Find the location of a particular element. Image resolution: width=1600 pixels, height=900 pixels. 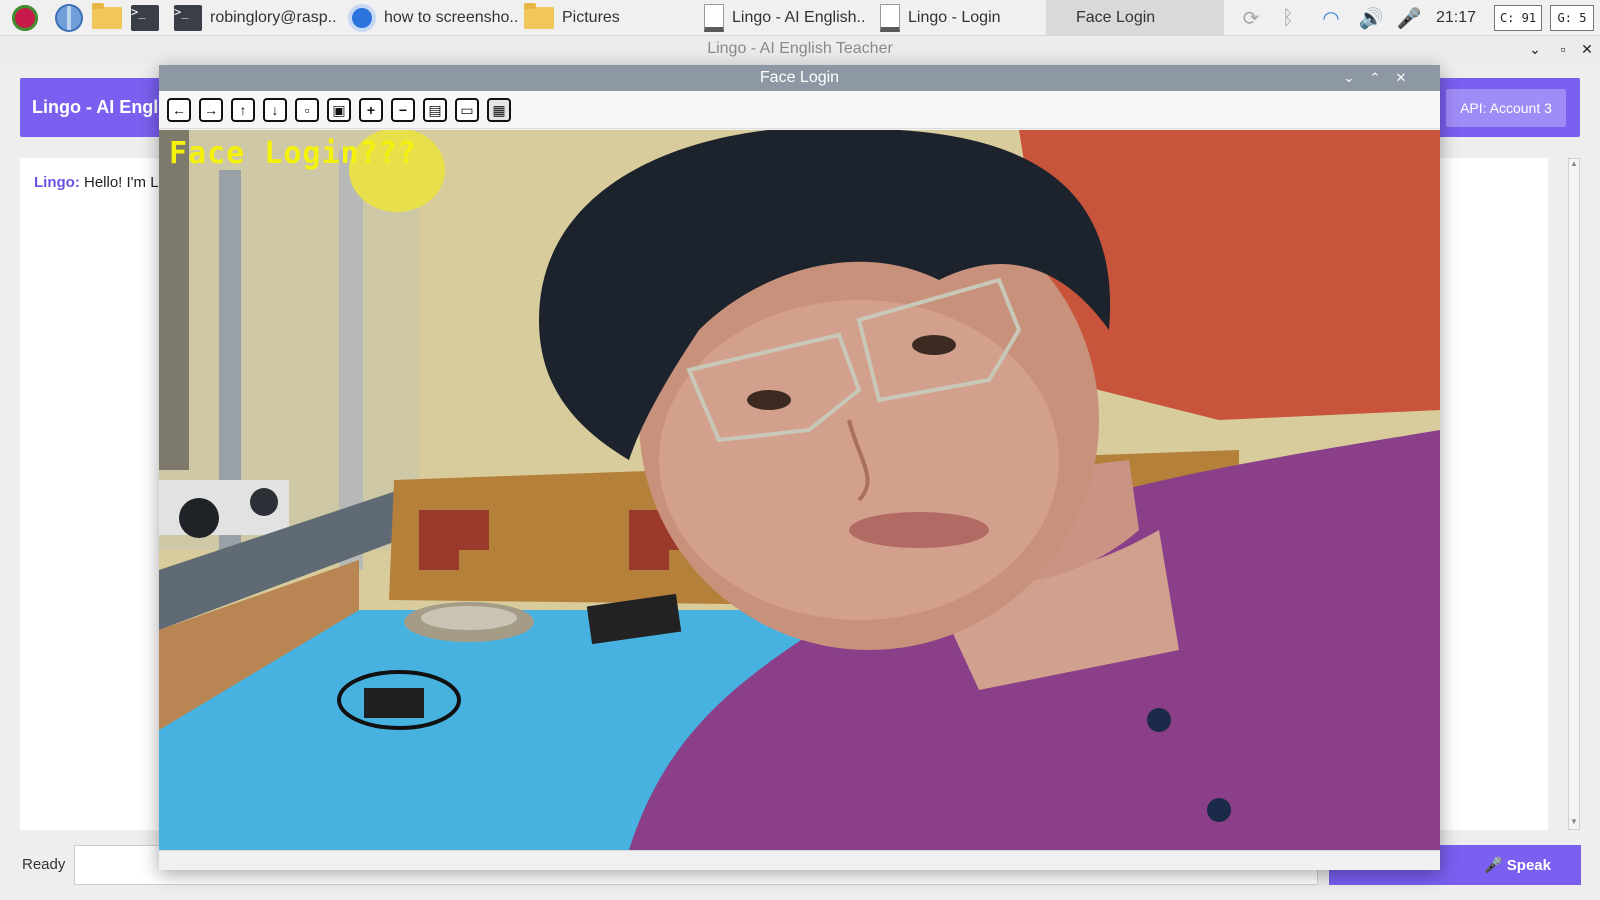

status-label: Ready is located at coordinates (44, 864).